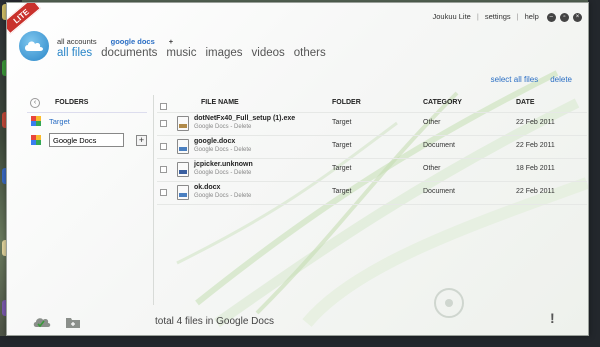 This screenshot has width=600, height=347. Describe the element at coordinates (244, 118) in the screenshot. I see `file-name: dotNetFx40_Full_setup (1).exe` at that location.